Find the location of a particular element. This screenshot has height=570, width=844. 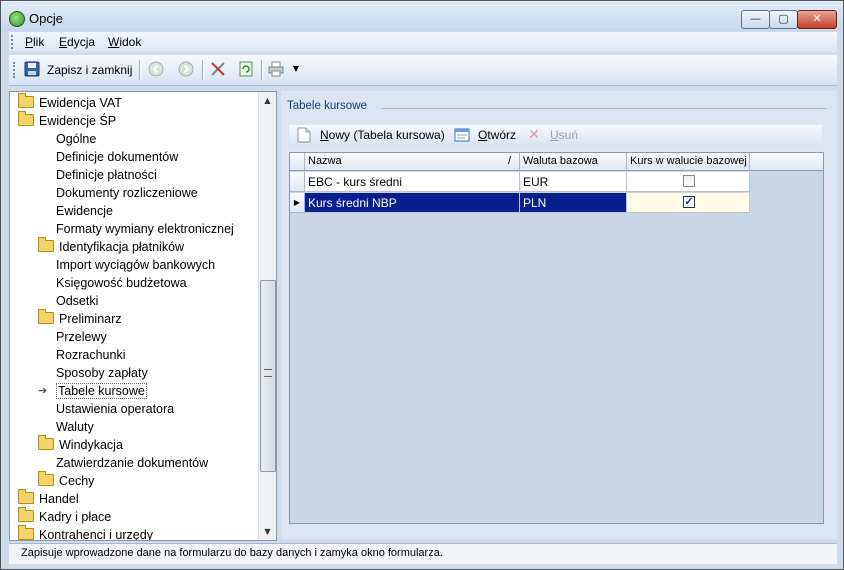

tree-item-label: Ustawienia operatora is located at coordinates (115, 409).